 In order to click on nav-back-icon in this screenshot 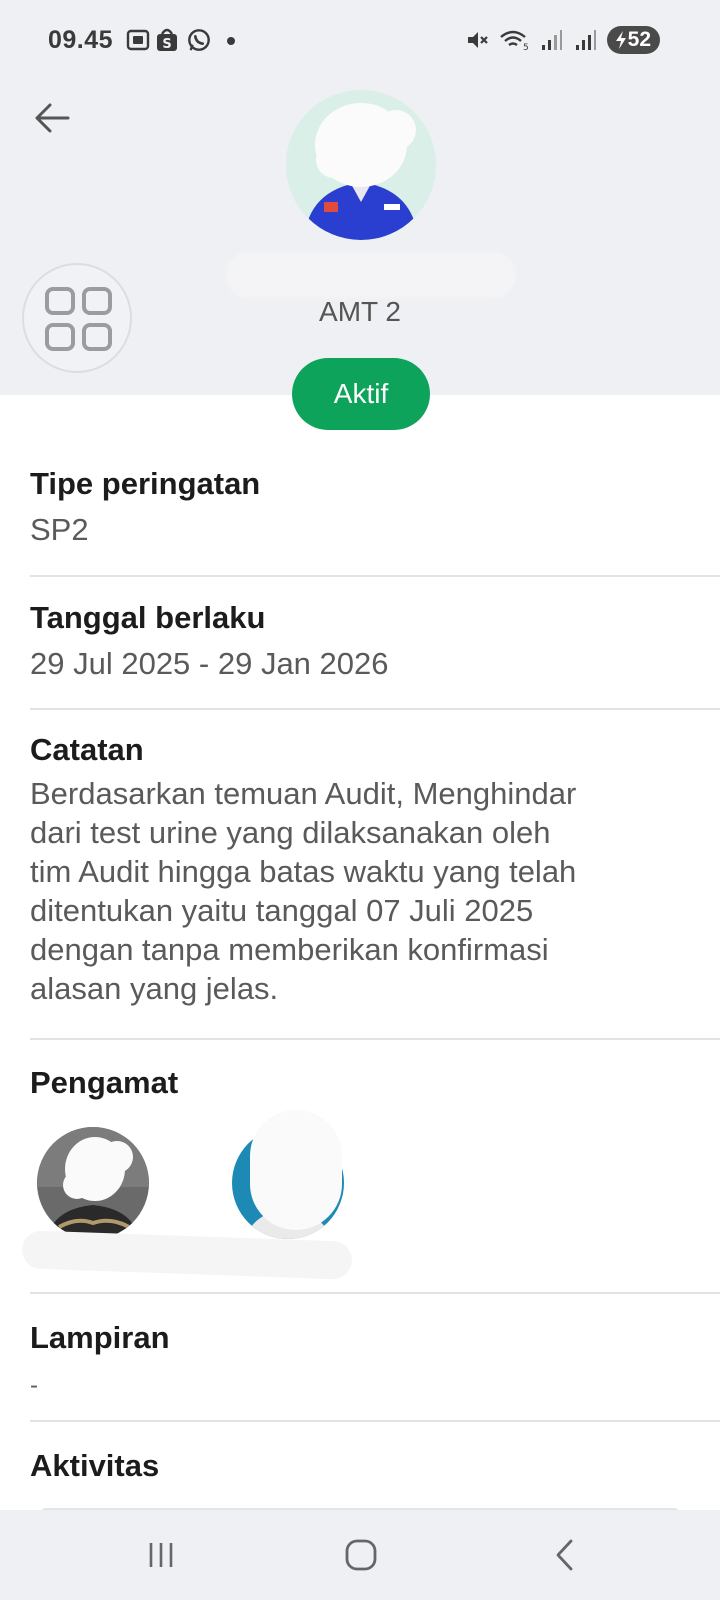, I will do `click(565, 1555)`.